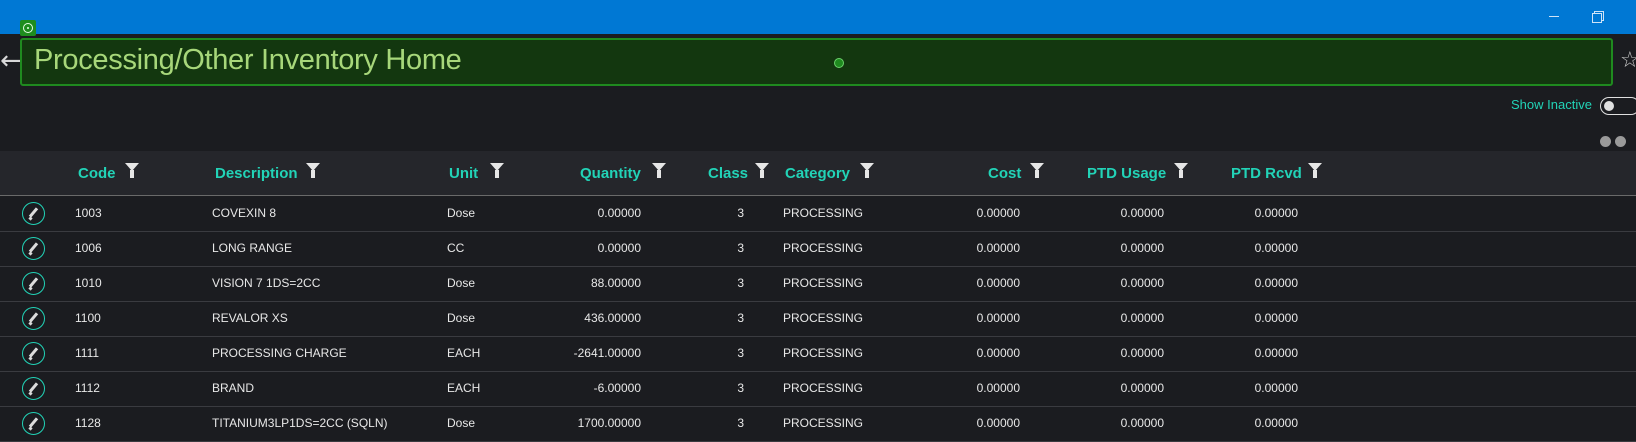 This screenshot has height=442, width=1636. Describe the element at coordinates (728, 173) in the screenshot. I see `column-class: Class` at that location.